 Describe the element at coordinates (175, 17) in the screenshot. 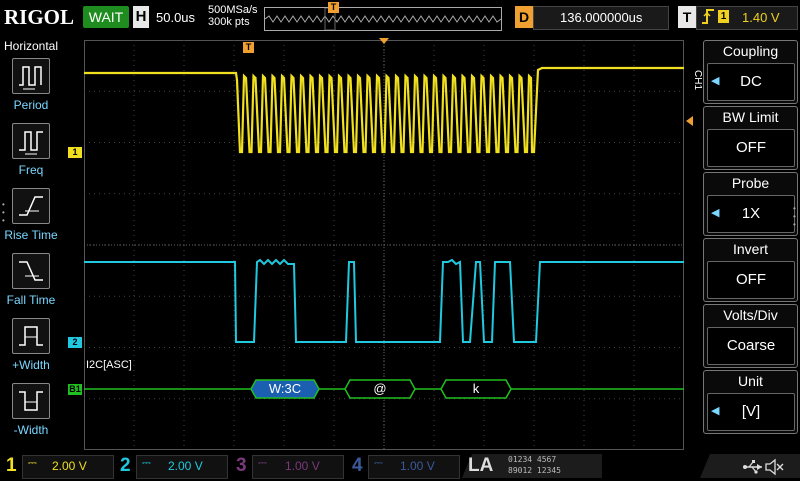

I see `timebase-value: 50.0us` at that location.